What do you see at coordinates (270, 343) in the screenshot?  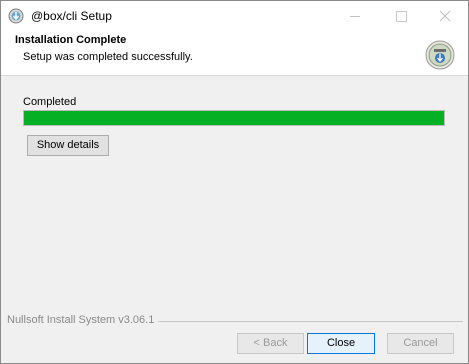 I see `back-button: < Back` at bounding box center [270, 343].